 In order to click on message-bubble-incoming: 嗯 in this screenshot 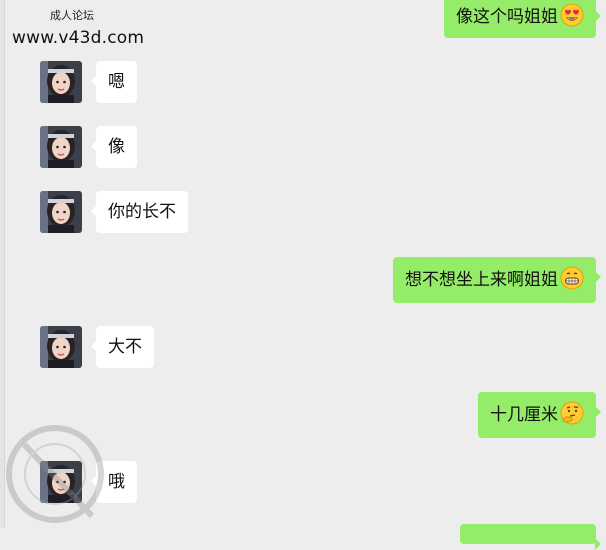, I will do `click(114, 82)`.